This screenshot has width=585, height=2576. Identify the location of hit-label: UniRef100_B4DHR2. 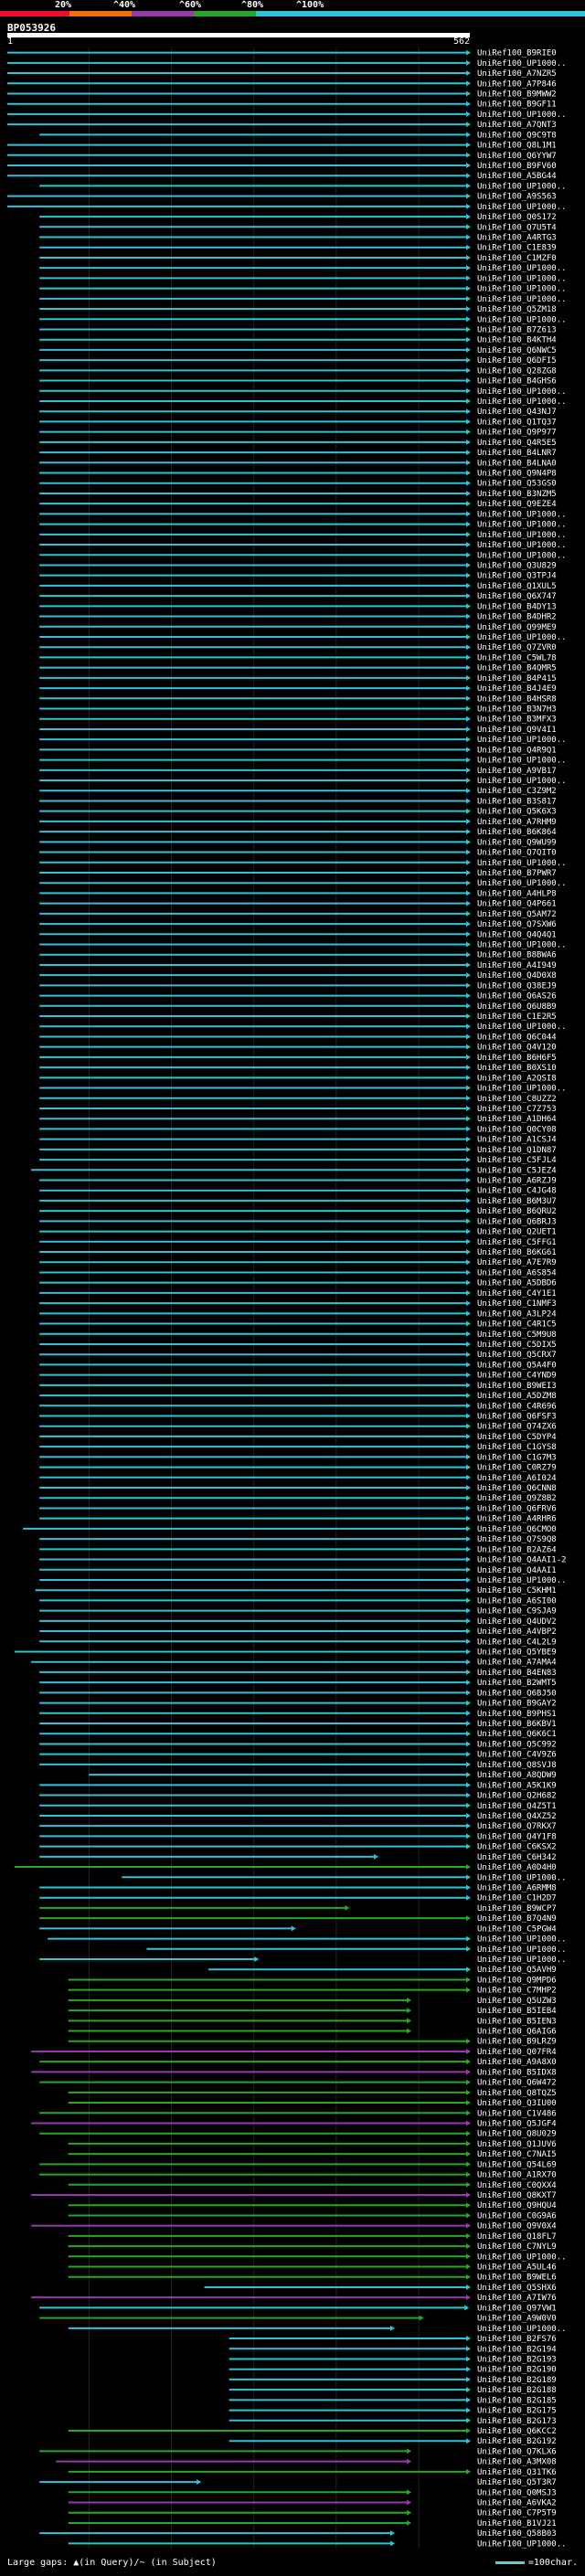
(517, 617).